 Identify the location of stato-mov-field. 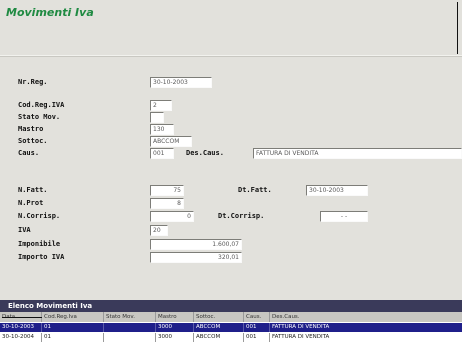
(157, 117).